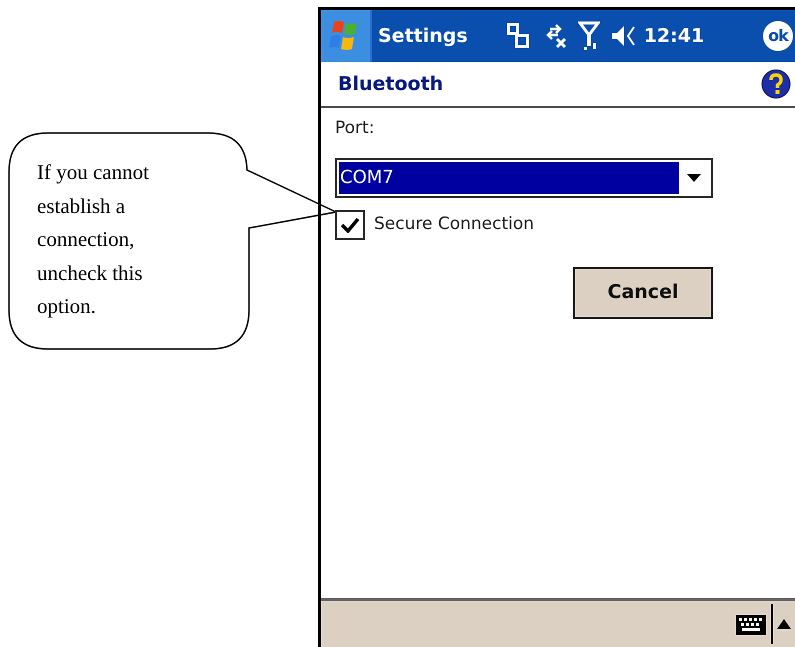  I want to click on checkbox-label: Secure Connection, so click(454, 224).